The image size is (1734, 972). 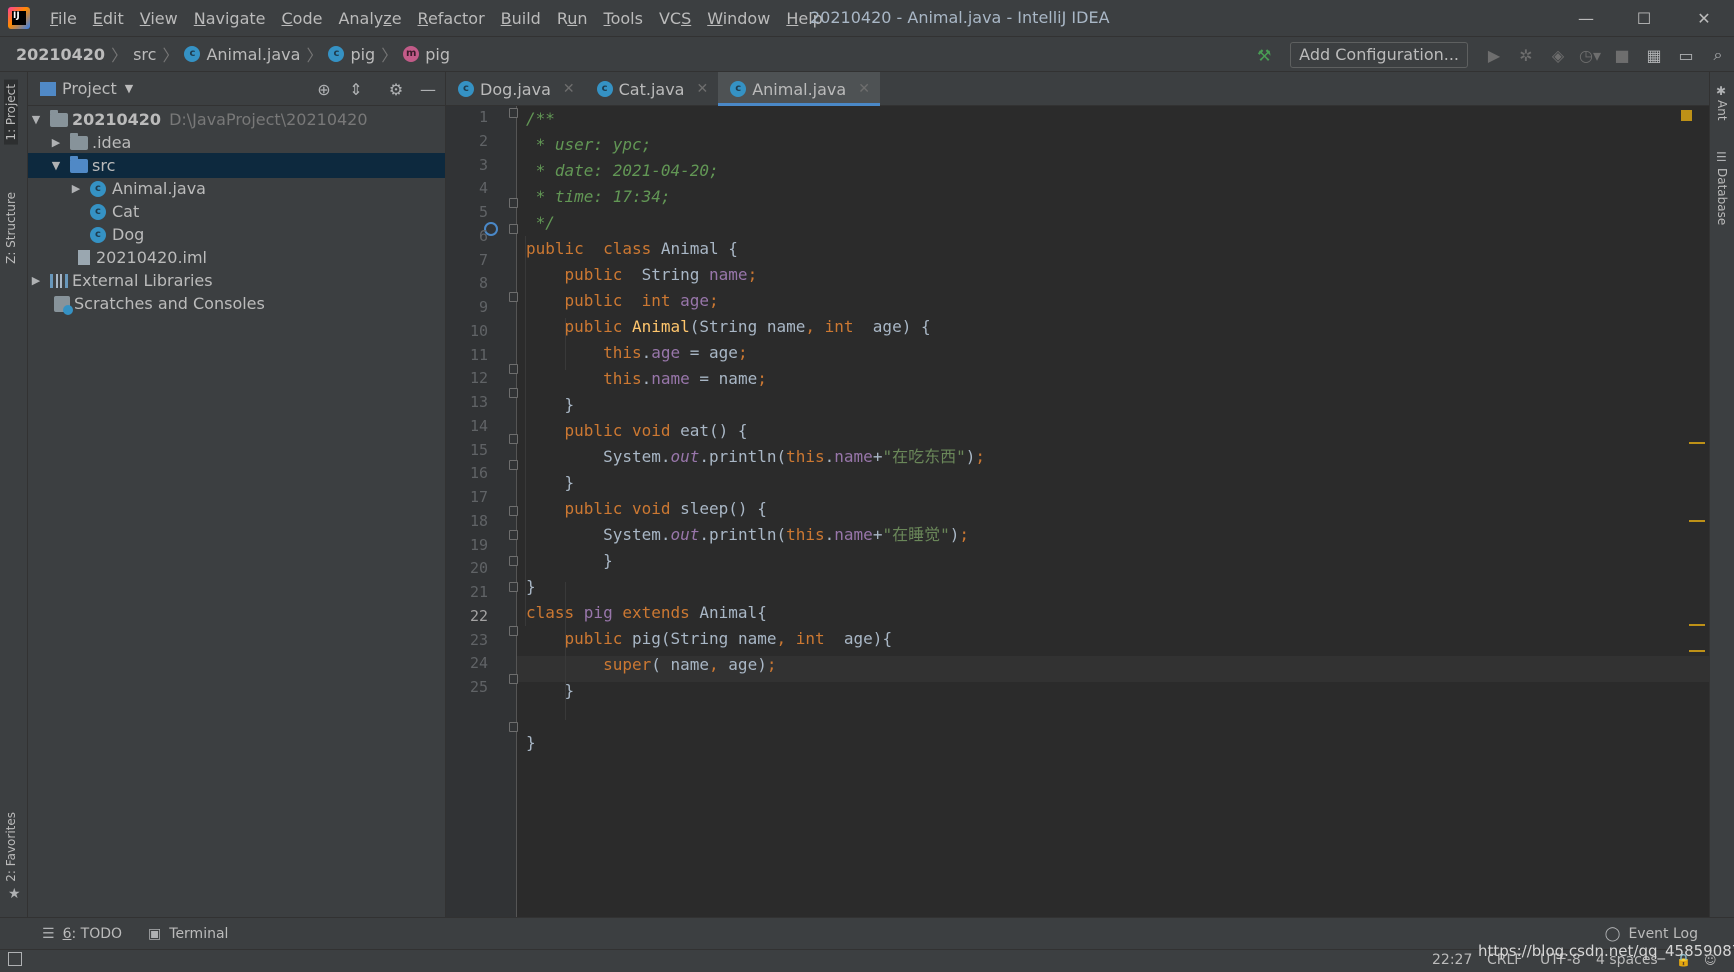 I want to click on lock-icon: 🔒, so click(x=1683, y=960).